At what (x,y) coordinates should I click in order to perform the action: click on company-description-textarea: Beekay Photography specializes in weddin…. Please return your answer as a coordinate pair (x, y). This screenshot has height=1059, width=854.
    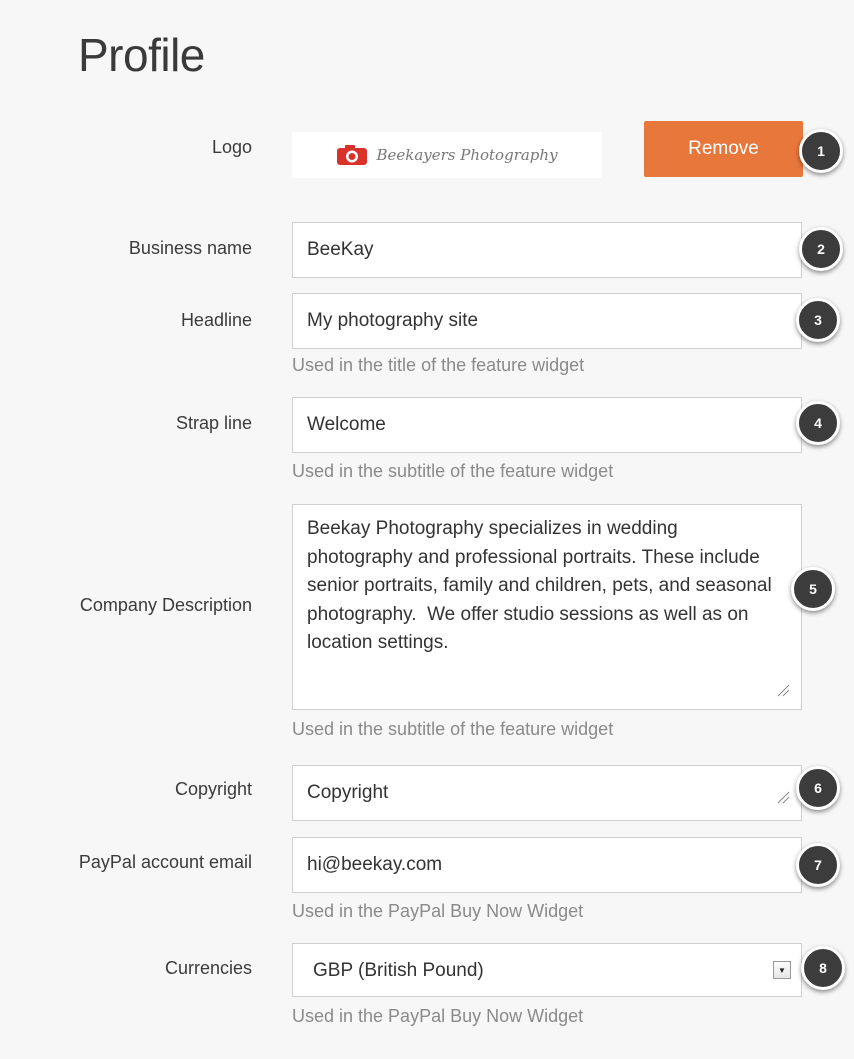
    Looking at the image, I should click on (547, 607).